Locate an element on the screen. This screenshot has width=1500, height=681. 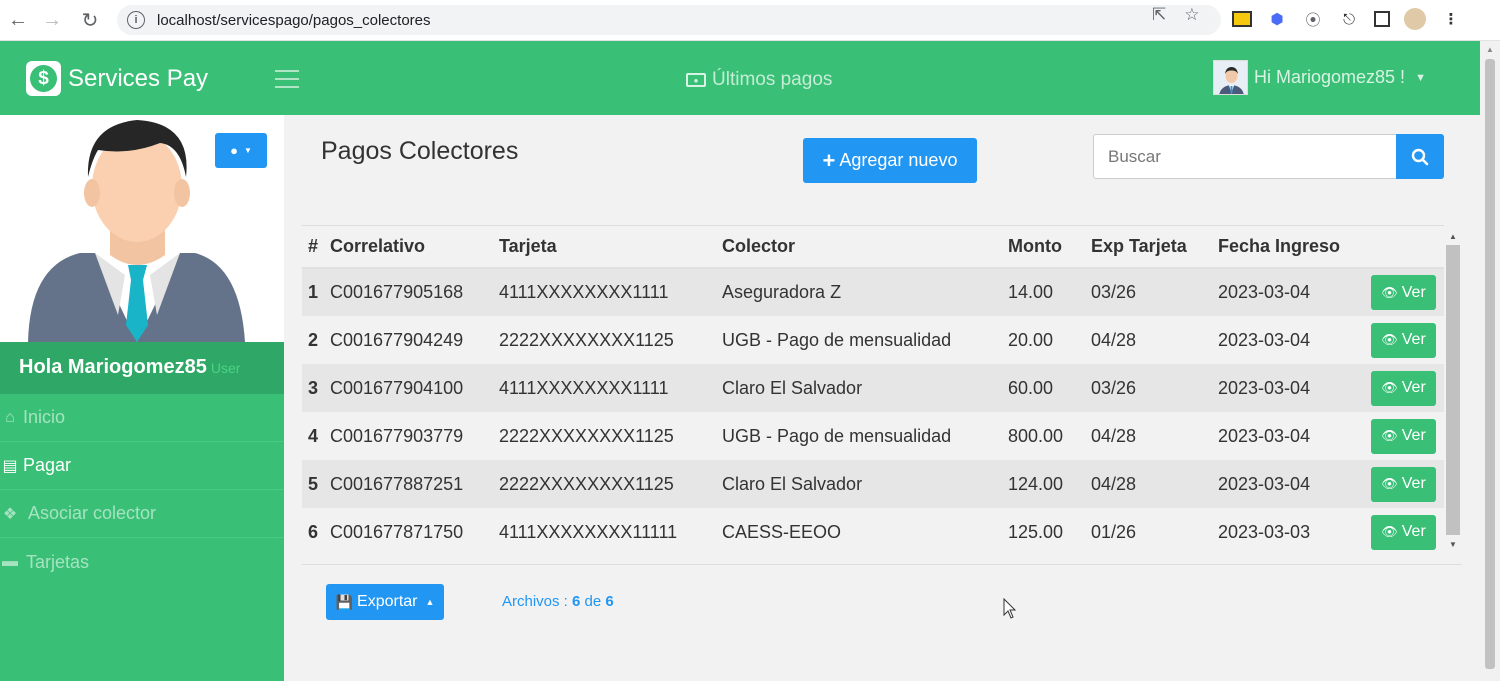
table-scroll-thumb is located at coordinates (1453, 390).